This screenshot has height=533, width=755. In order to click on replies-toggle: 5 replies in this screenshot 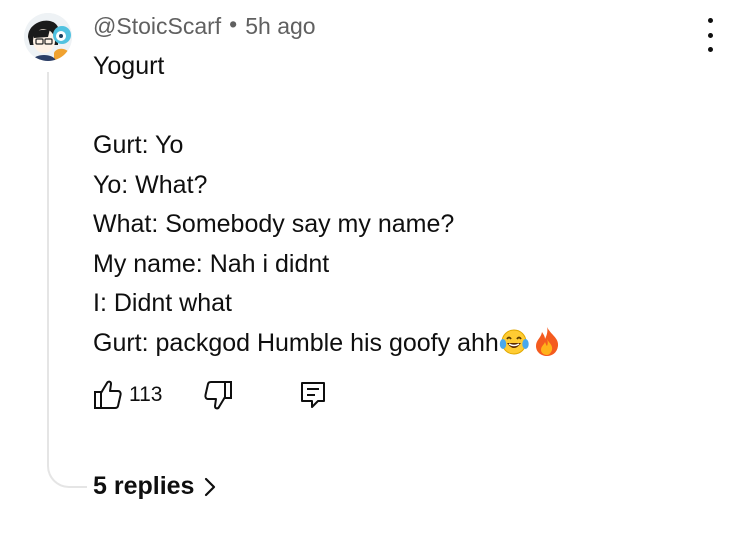, I will do `click(155, 486)`.